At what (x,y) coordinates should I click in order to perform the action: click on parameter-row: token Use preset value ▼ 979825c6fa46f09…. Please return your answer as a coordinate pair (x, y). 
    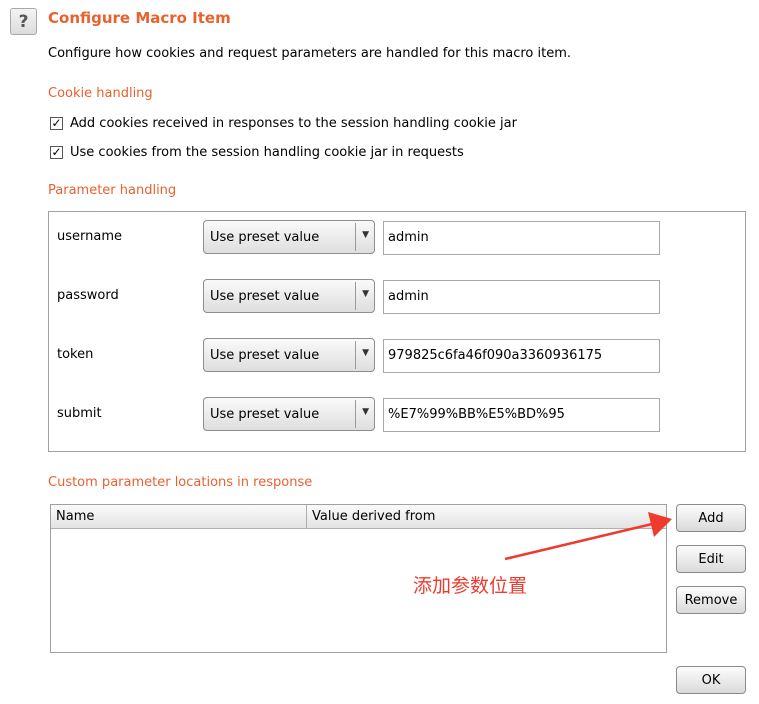
    Looking at the image, I should click on (397, 355).